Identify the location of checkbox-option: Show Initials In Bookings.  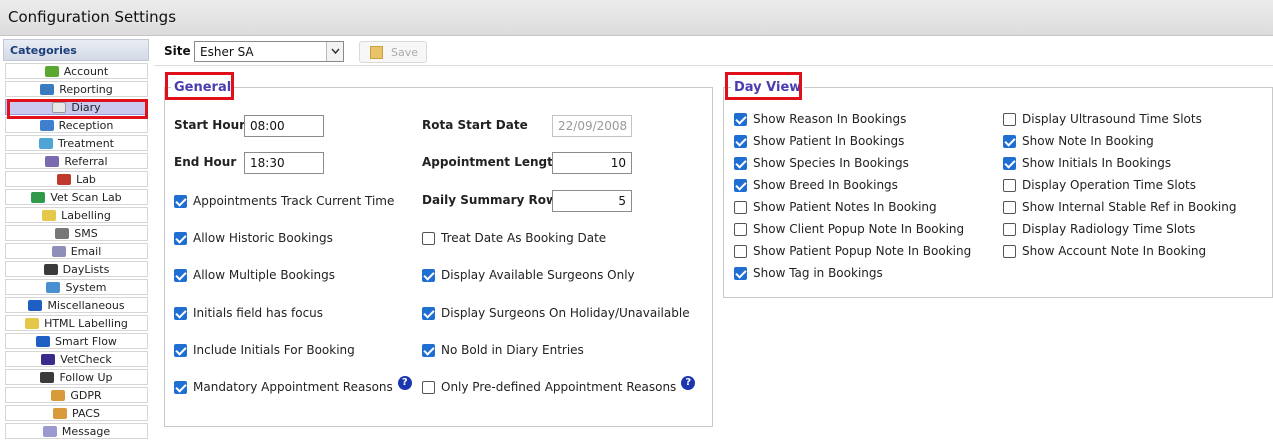
(1087, 163).